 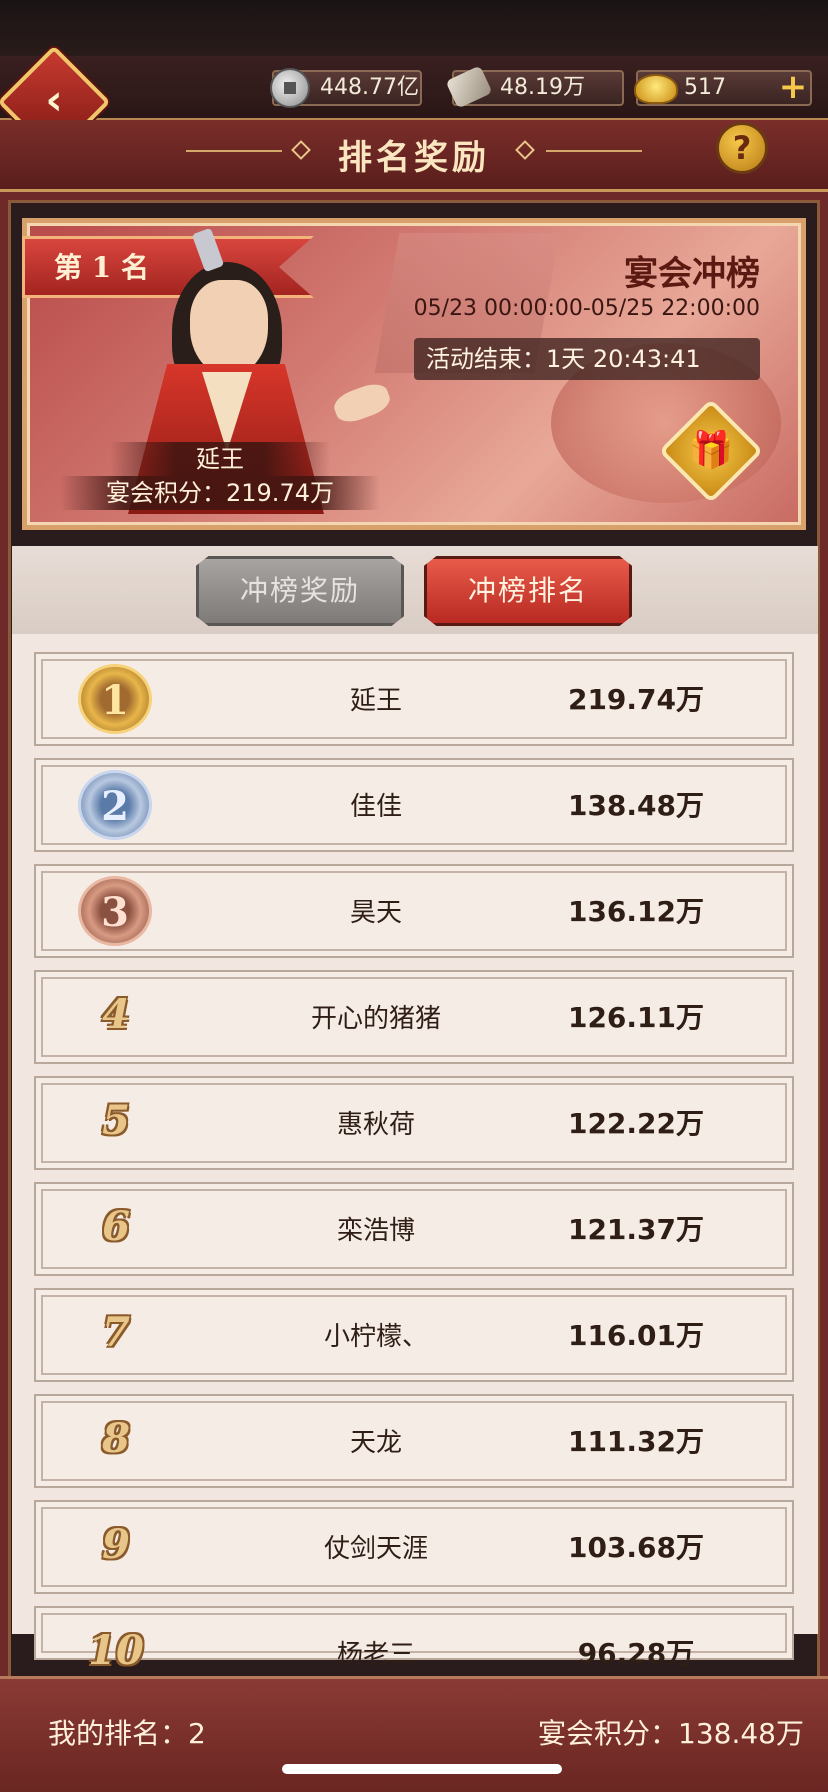 I want to click on ranking-row: 5 惠秋荷 122.22万, so click(x=414, y=1123).